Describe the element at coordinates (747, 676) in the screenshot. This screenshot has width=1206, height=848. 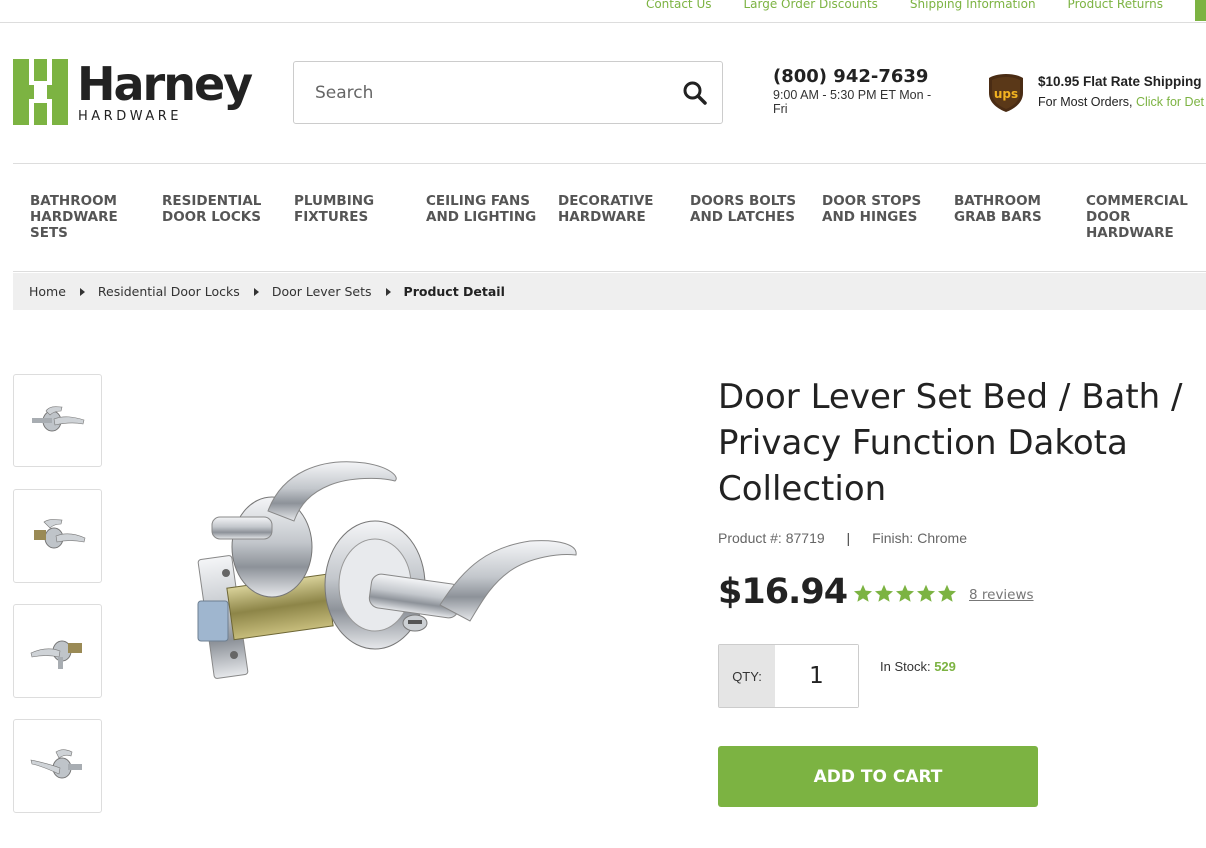
I see `qty-label: QTY:` at that location.